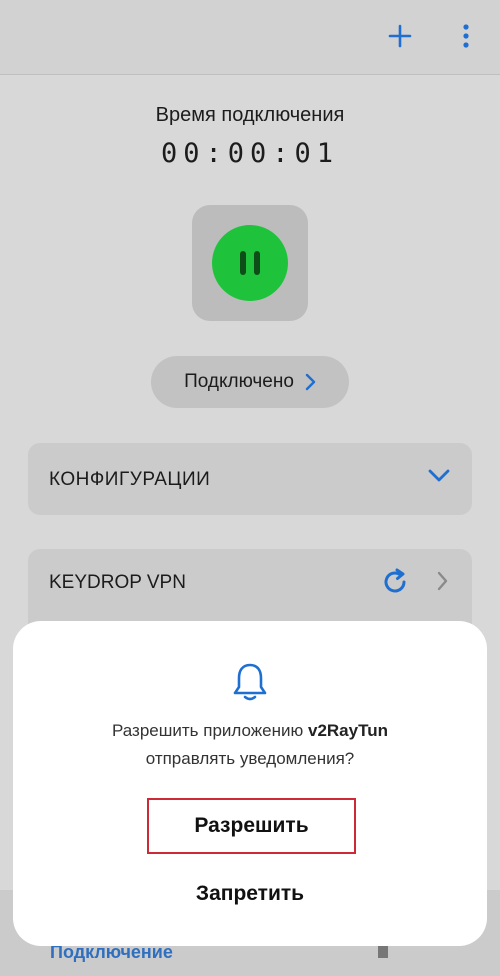 The height and width of the screenshot is (976, 500). Describe the element at coordinates (347, 730) in the screenshot. I see `dialog-app-name: v2RayTun` at that location.